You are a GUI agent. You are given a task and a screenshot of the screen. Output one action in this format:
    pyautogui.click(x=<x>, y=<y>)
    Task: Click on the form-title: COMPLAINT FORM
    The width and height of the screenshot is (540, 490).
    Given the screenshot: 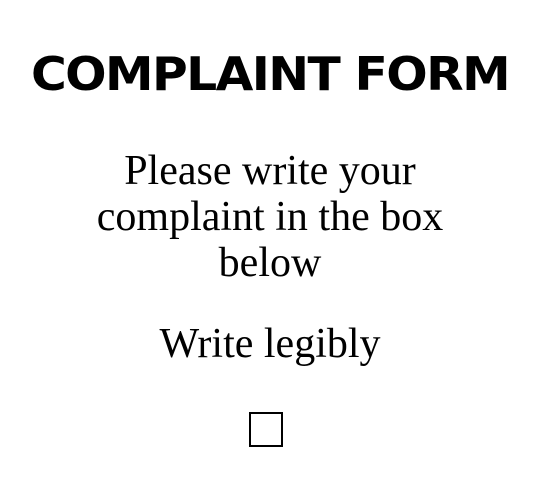 What is the action you would take?
    pyautogui.click(x=270, y=74)
    